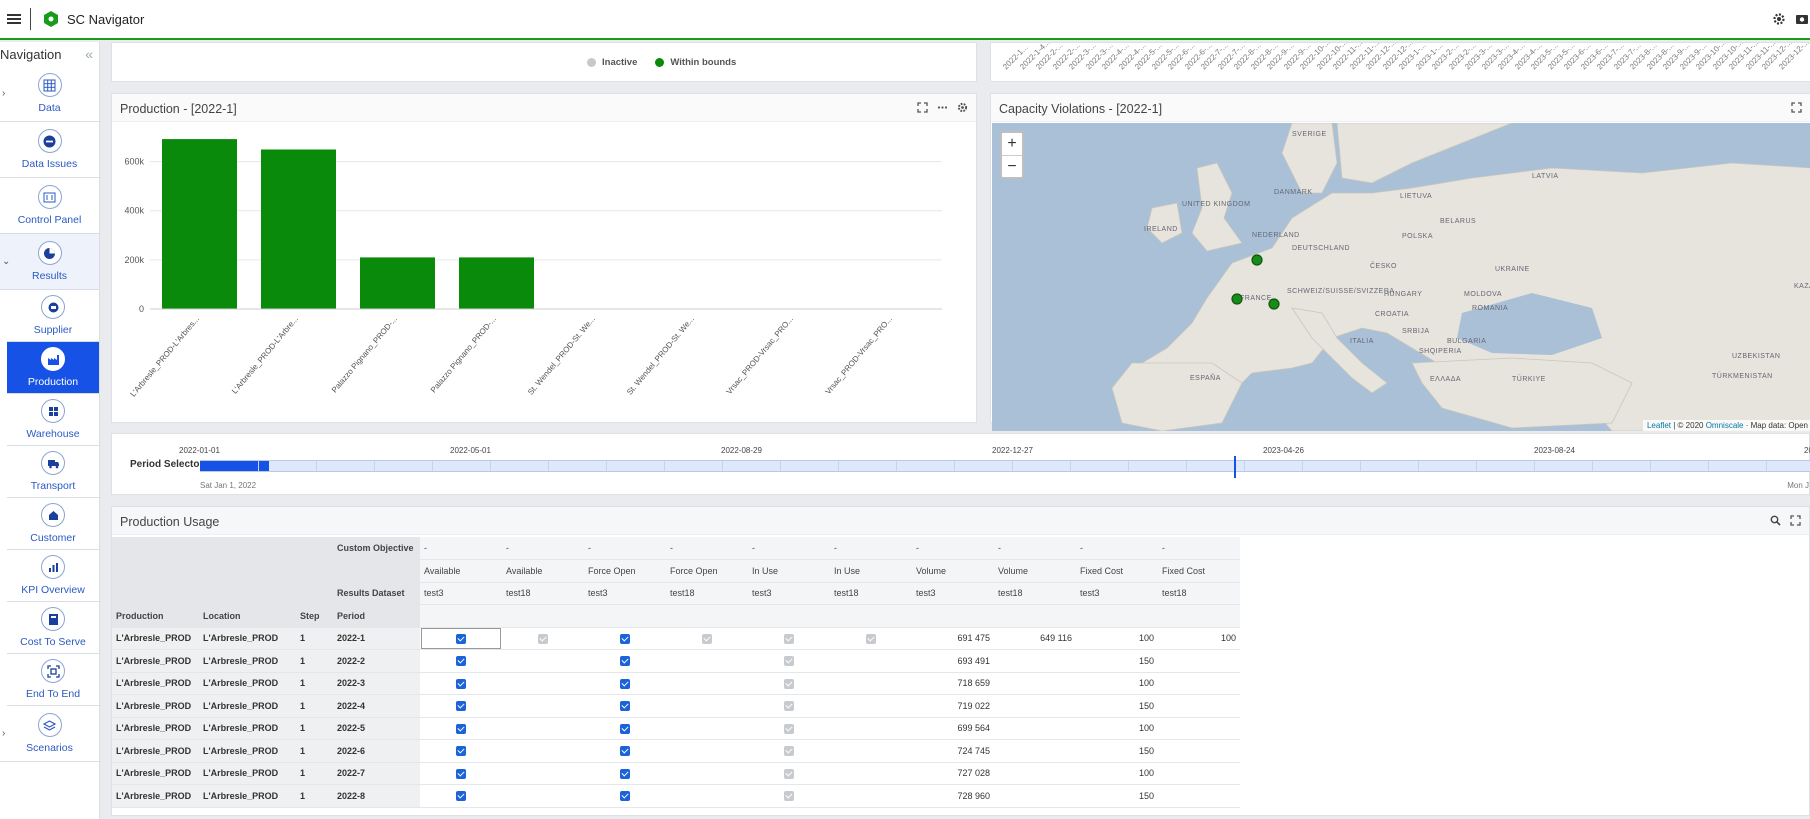 The image size is (1810, 819). What do you see at coordinates (1012, 166) in the screenshot?
I see `zoom-out-button: −` at bounding box center [1012, 166].